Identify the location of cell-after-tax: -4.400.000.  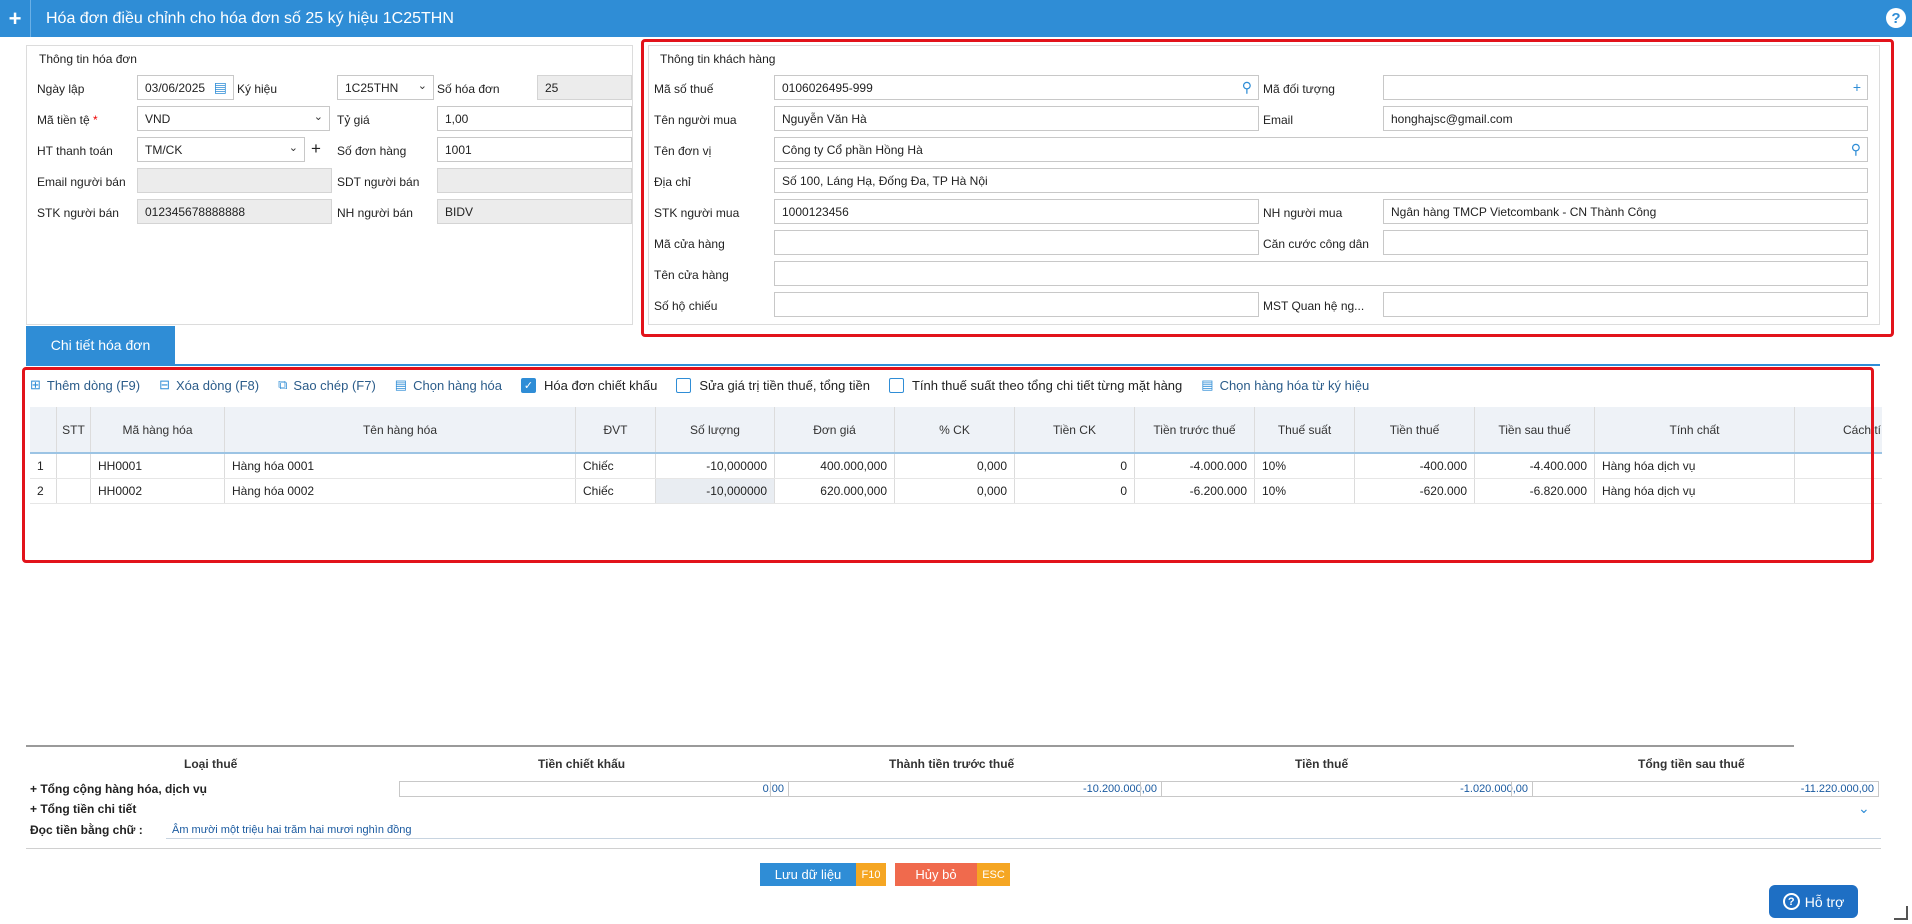
(1535, 466).